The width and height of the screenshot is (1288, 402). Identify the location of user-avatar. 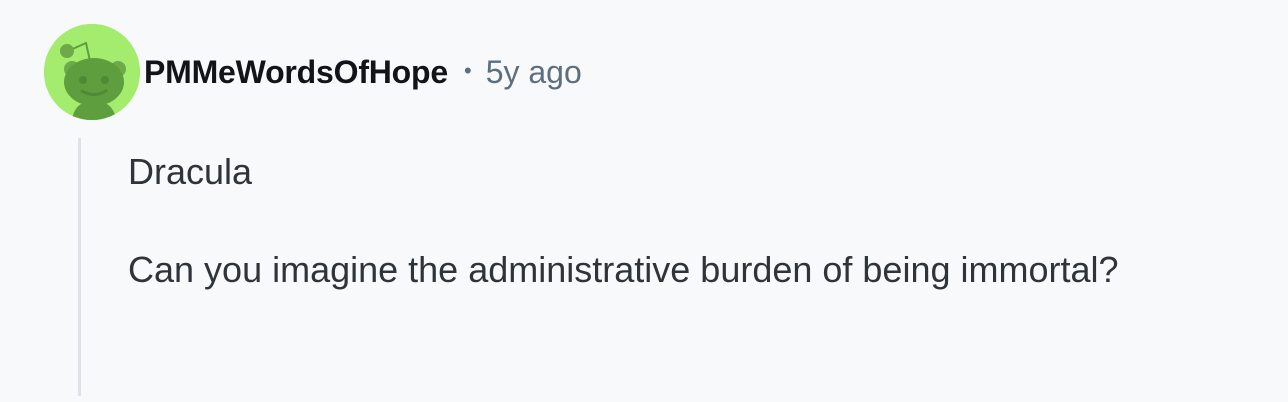
(92, 72).